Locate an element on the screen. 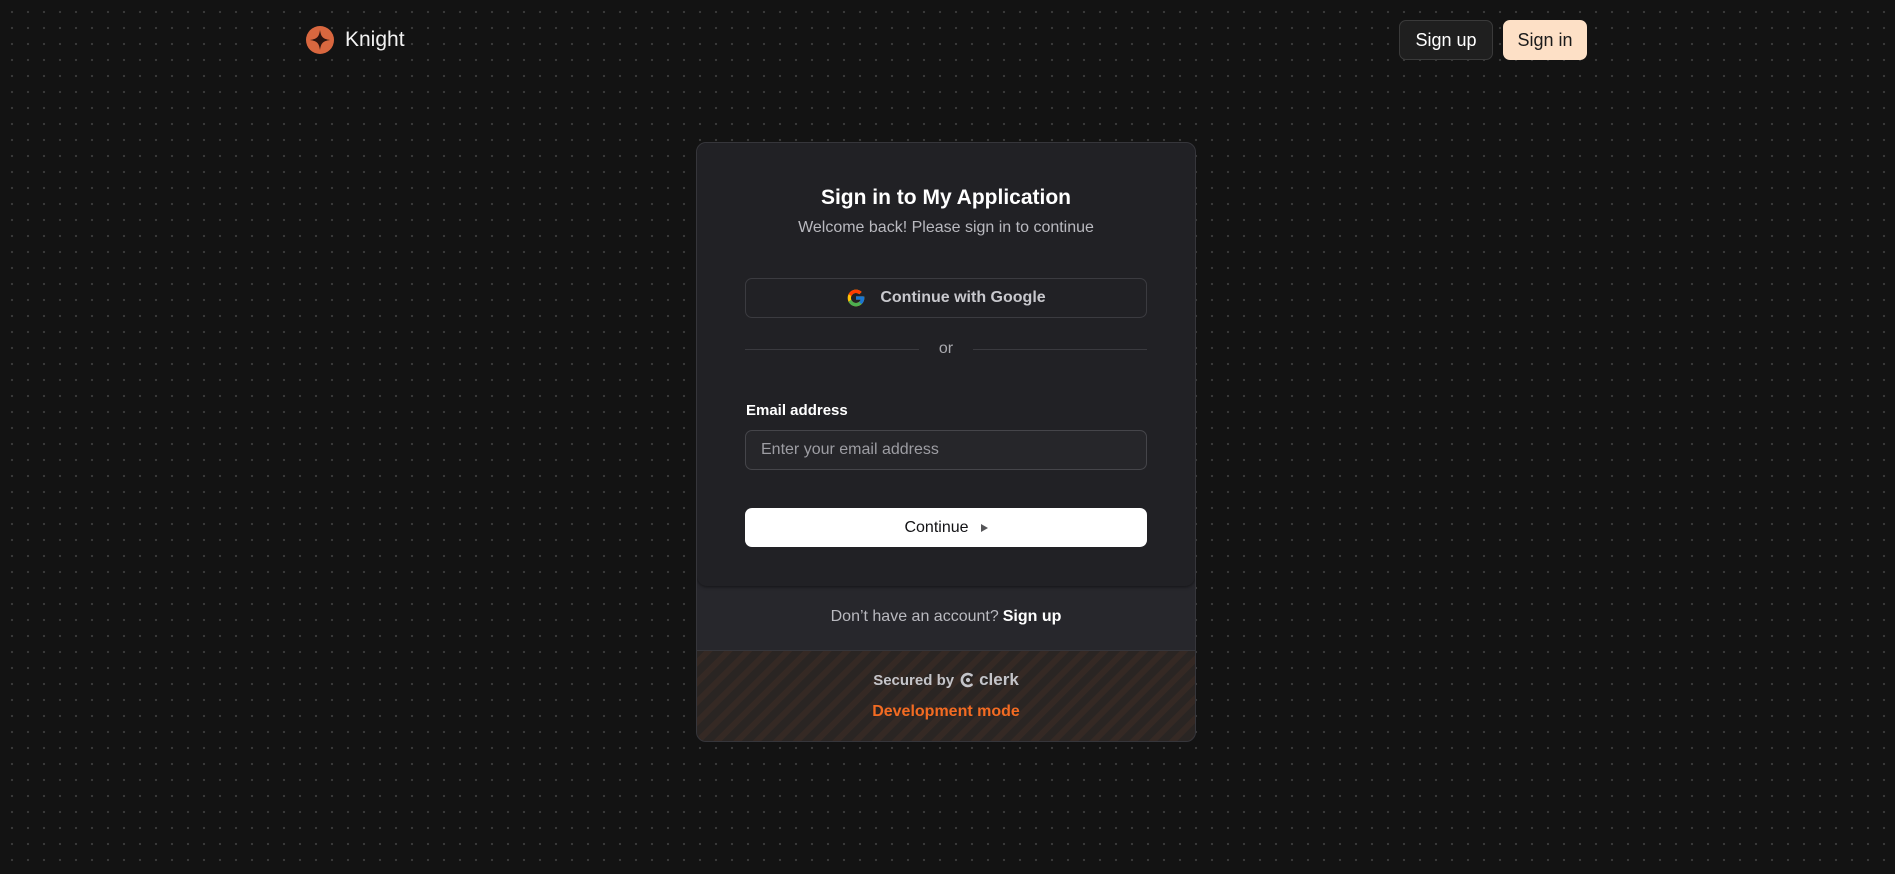 The width and height of the screenshot is (1895, 874). email-label: Email address is located at coordinates (797, 410).